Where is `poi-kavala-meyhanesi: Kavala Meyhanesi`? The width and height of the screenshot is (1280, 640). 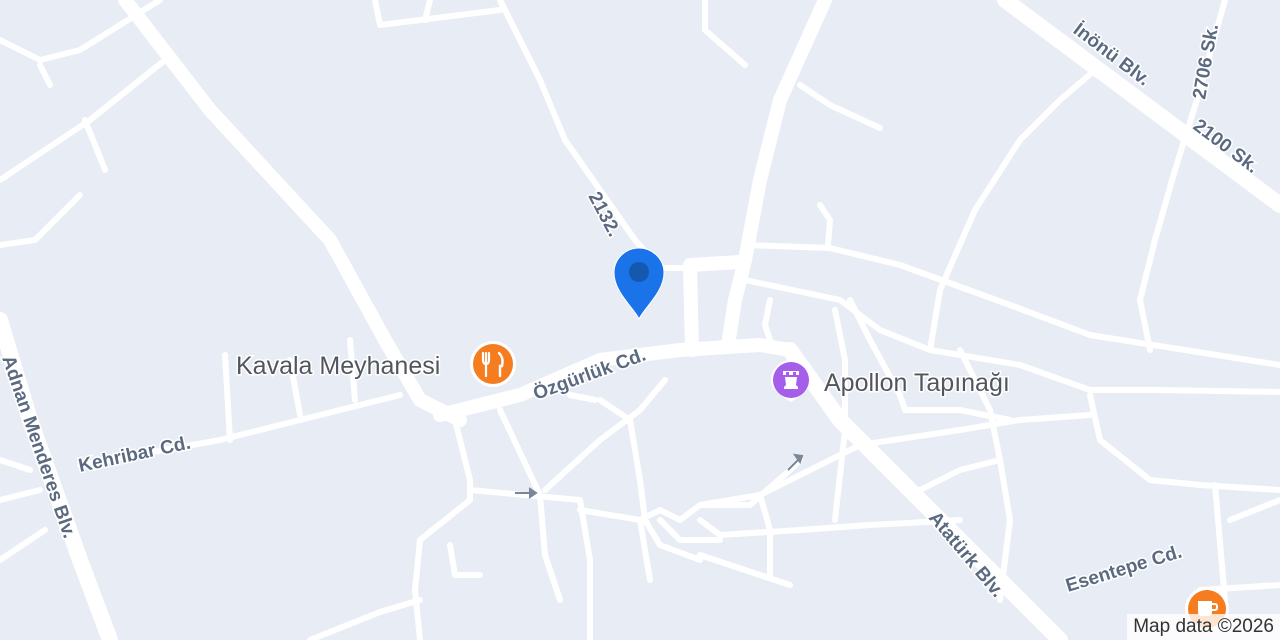
poi-kavala-meyhanesi: Kavala Meyhanesi is located at coordinates (380, 364).